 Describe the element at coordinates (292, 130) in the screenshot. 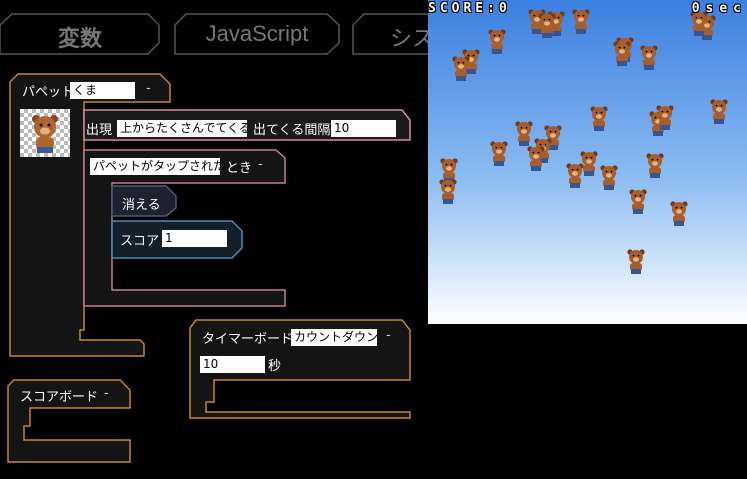

I see `appear-interval-label: 出てくる間隔` at that location.